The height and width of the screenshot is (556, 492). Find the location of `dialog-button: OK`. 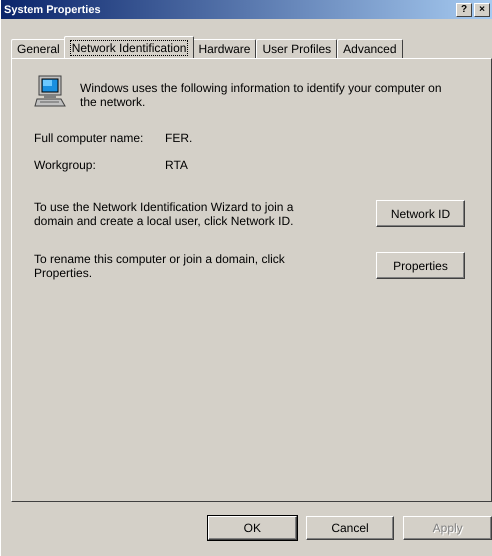

dialog-button: OK is located at coordinates (252, 528).